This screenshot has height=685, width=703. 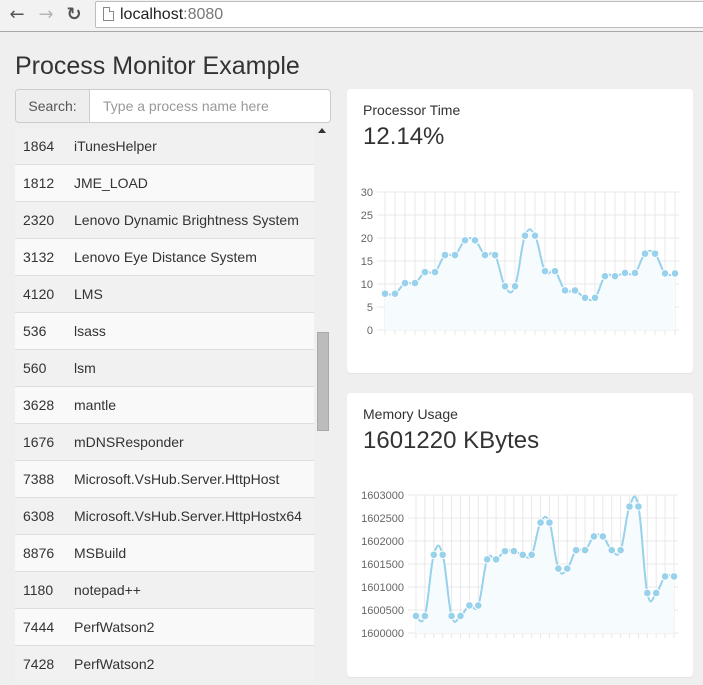 I want to click on back-arrow-icon: ←, so click(x=17, y=15).